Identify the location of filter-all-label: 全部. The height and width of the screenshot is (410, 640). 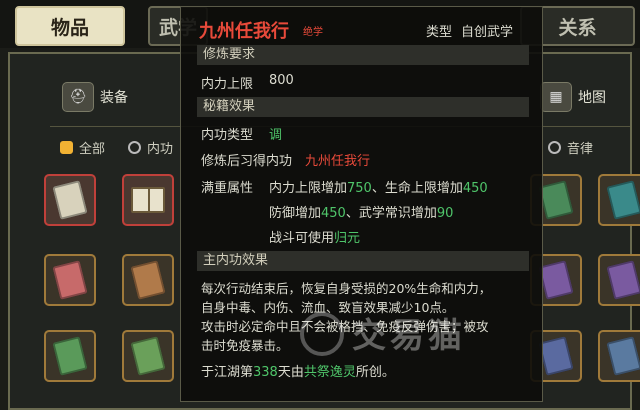
(92, 149).